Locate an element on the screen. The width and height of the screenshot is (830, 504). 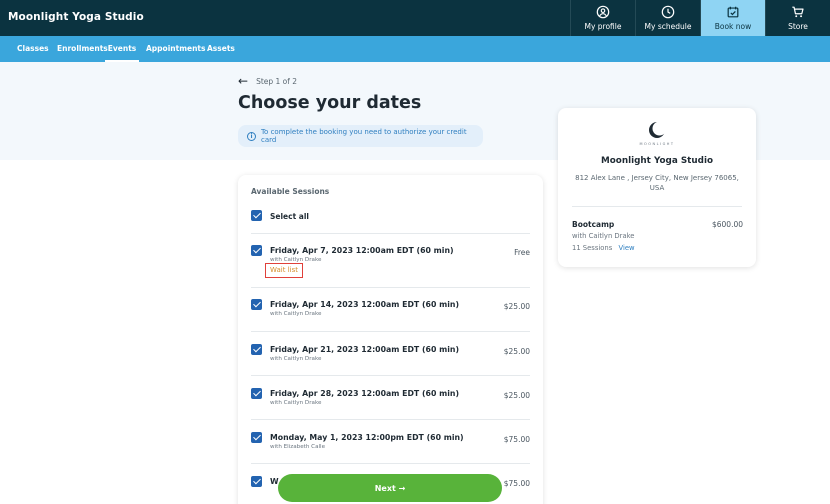
nav-my-profile: My profile is located at coordinates (602, 18).